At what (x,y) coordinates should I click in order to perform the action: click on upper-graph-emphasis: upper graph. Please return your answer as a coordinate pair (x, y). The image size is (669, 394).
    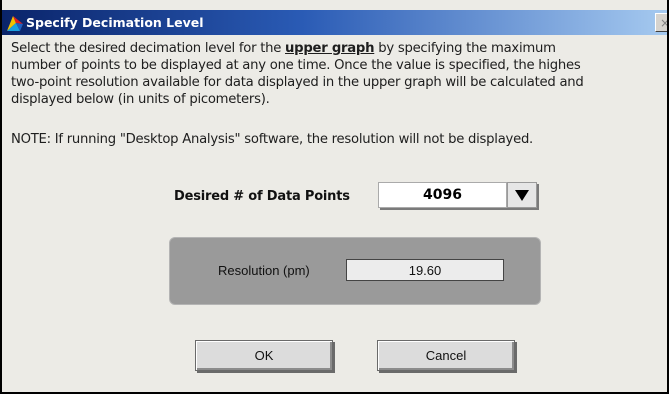
    Looking at the image, I should click on (330, 48).